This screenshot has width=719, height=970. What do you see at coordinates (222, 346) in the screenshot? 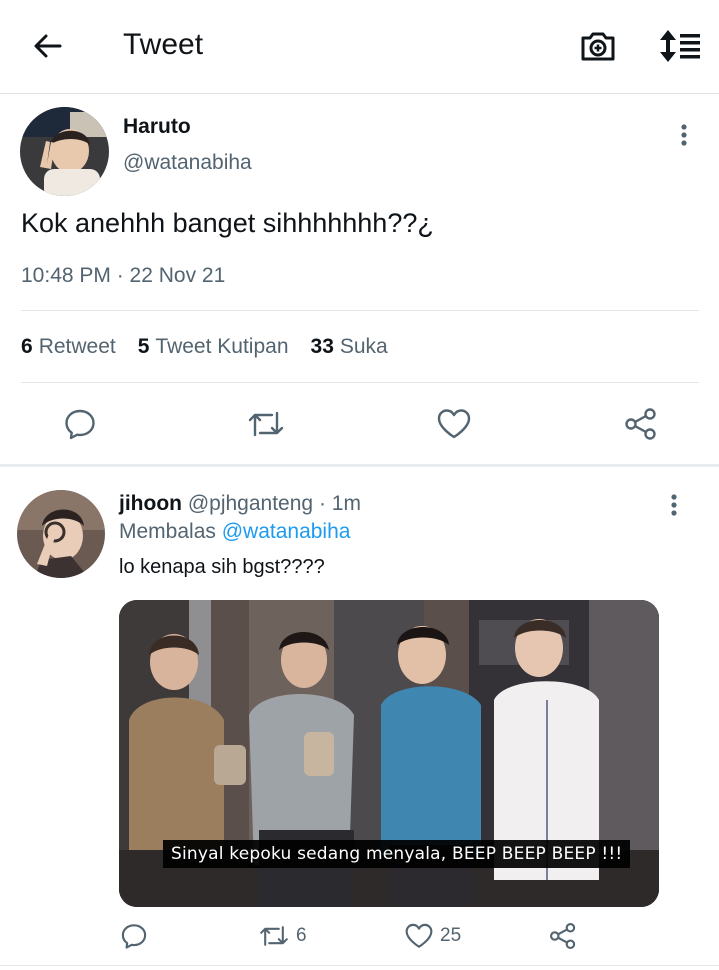
I see `quote-label: Tweet Kutipan` at bounding box center [222, 346].